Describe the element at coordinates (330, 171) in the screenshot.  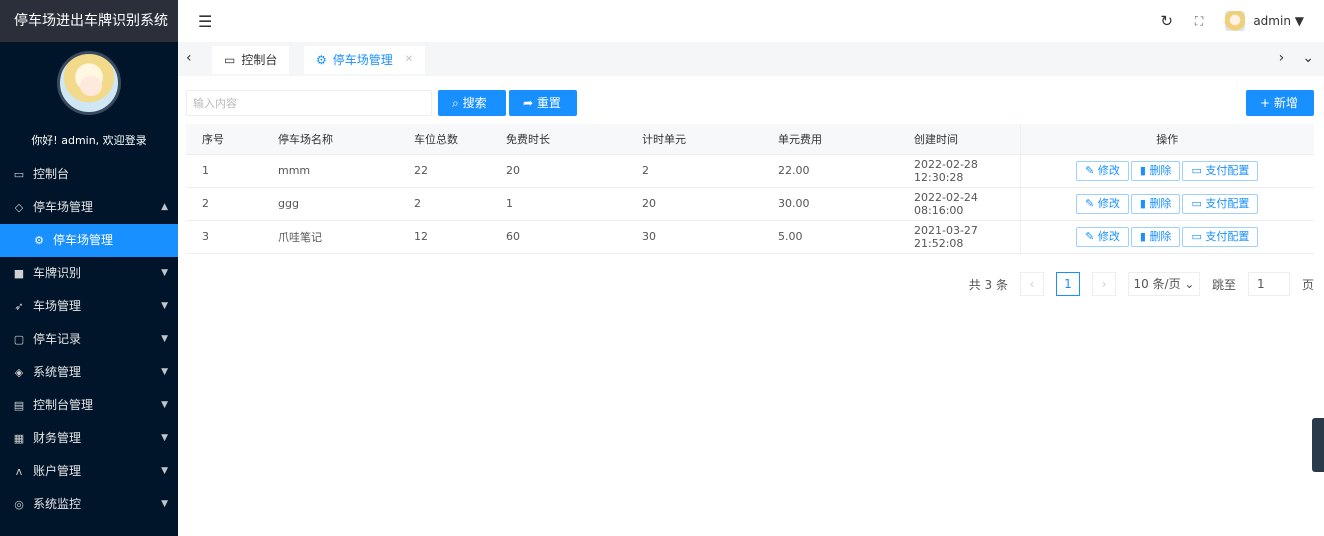
I see `cell-name: mmm` at that location.